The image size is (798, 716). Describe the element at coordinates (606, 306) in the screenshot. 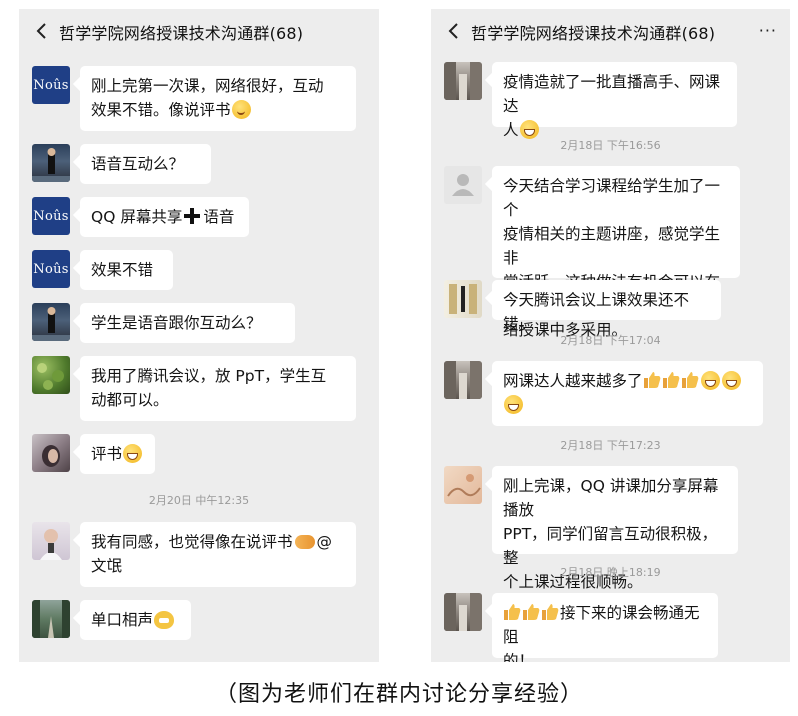

I see `message-bubble: 今天腾讯会议上课效果还不错。` at that location.